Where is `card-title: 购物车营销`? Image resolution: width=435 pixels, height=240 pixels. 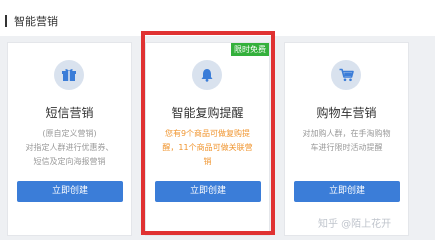
card-title: 购物车营销 is located at coordinates (346, 113).